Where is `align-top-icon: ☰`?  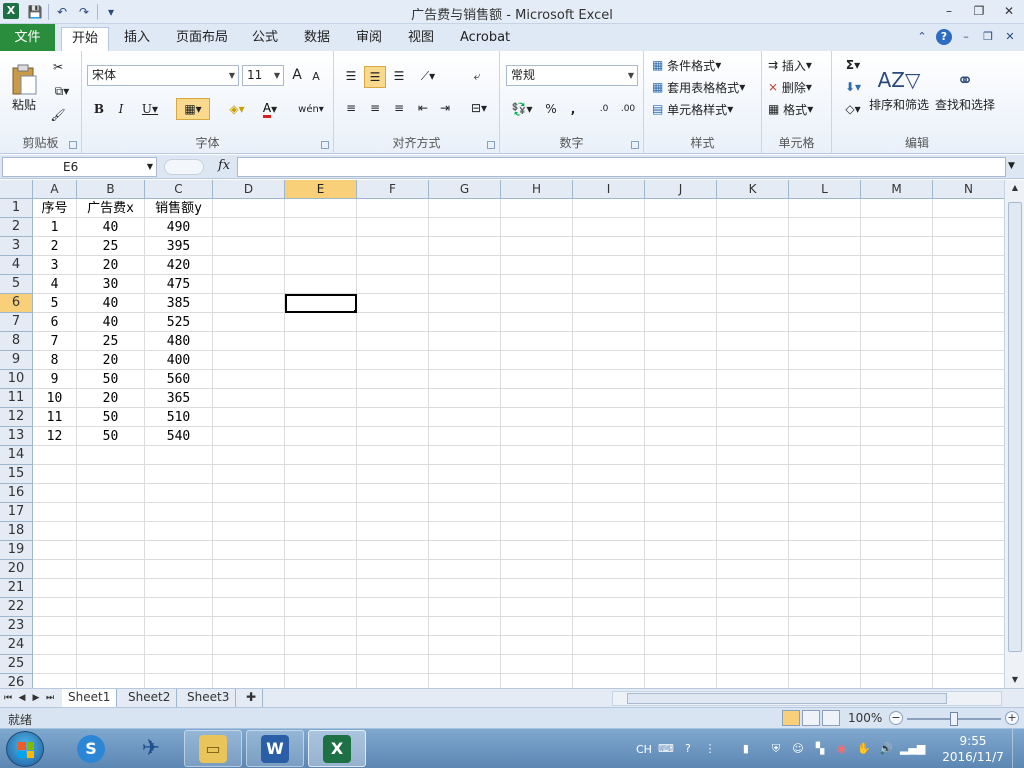
align-top-icon: ☰ is located at coordinates (351, 76).